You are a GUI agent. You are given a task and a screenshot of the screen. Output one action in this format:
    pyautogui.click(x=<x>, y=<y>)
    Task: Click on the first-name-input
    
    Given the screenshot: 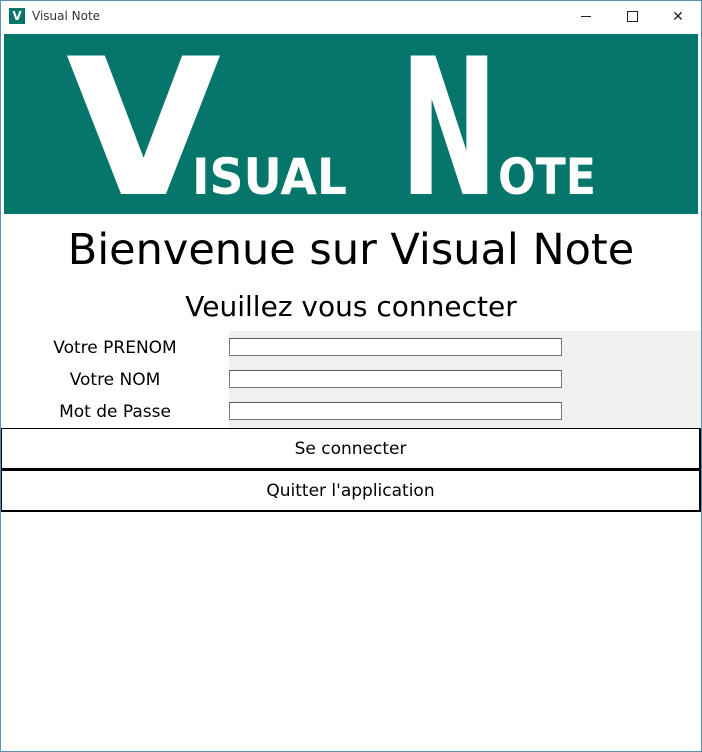 What is the action you would take?
    pyautogui.click(x=395, y=347)
    